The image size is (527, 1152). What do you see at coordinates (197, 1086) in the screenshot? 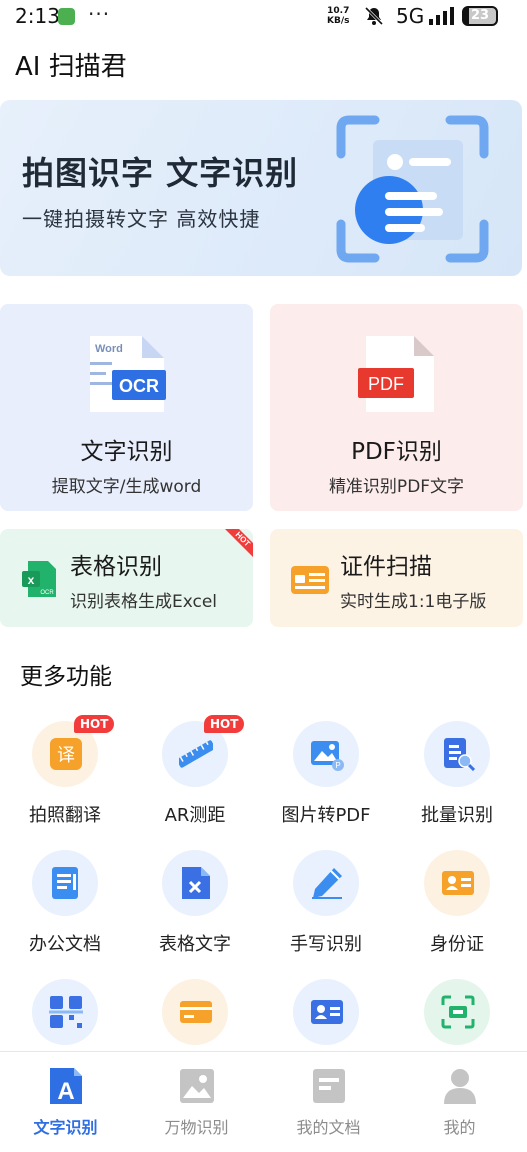
I see `image-tab-icon` at bounding box center [197, 1086].